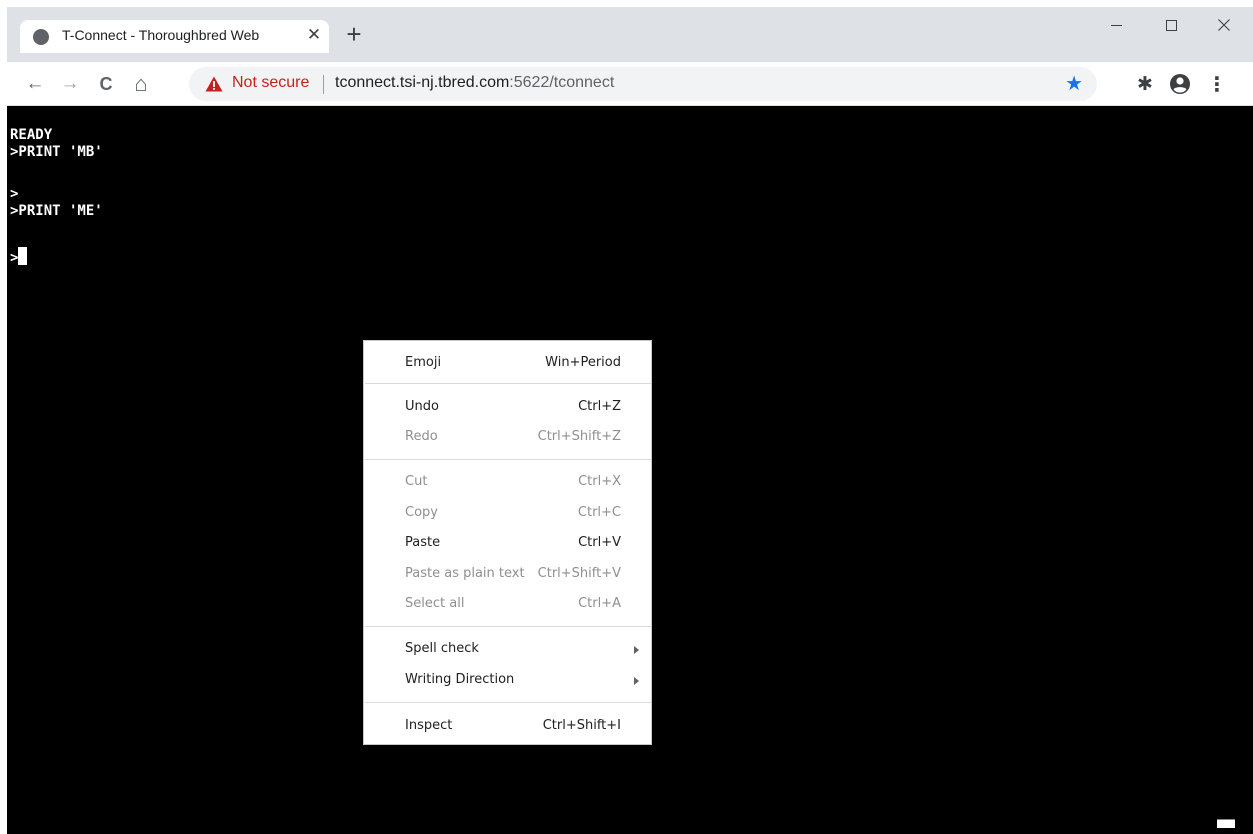  I want to click on security-status-label: Not secure, so click(270, 83).